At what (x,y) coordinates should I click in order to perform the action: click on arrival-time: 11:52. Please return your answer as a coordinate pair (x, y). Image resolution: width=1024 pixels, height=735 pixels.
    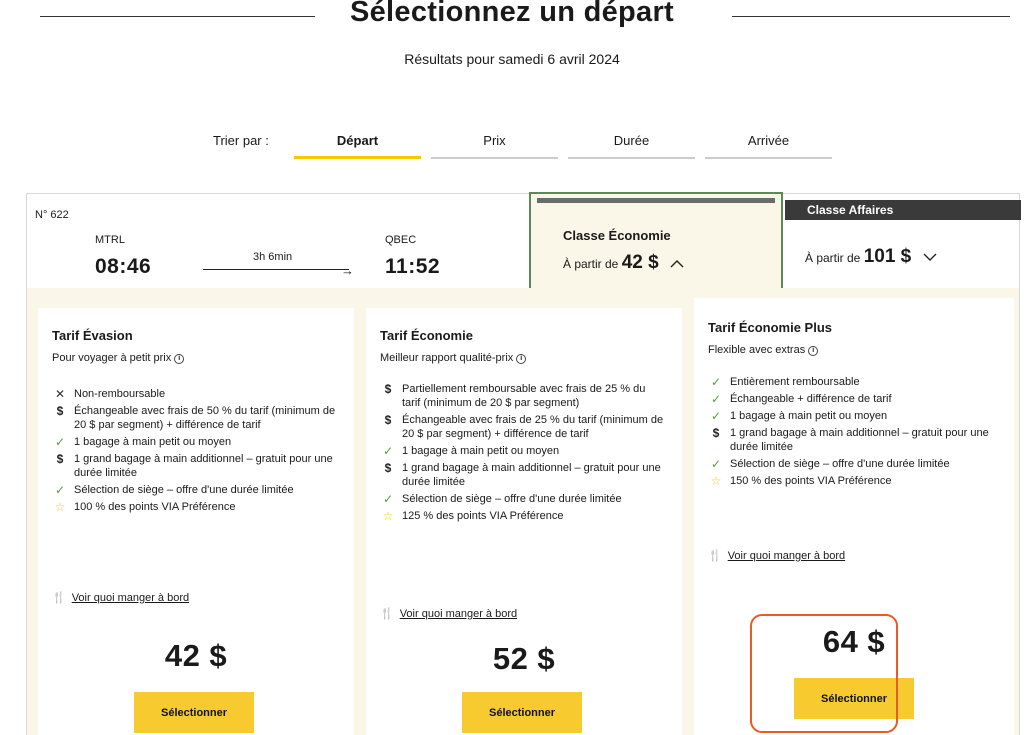
    Looking at the image, I should click on (413, 266).